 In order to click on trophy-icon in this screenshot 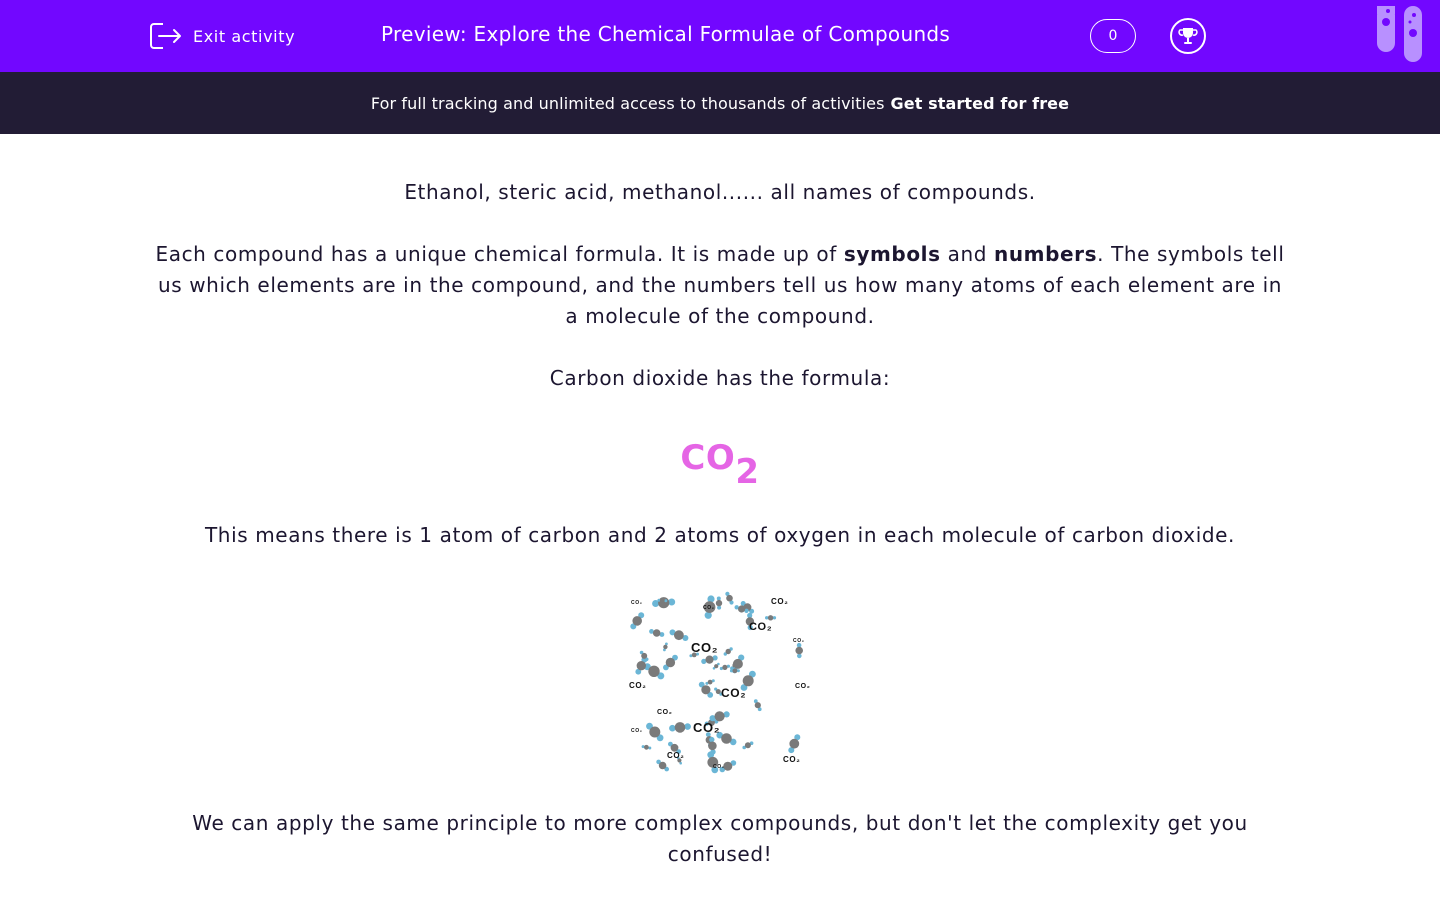, I will do `click(1188, 36)`.